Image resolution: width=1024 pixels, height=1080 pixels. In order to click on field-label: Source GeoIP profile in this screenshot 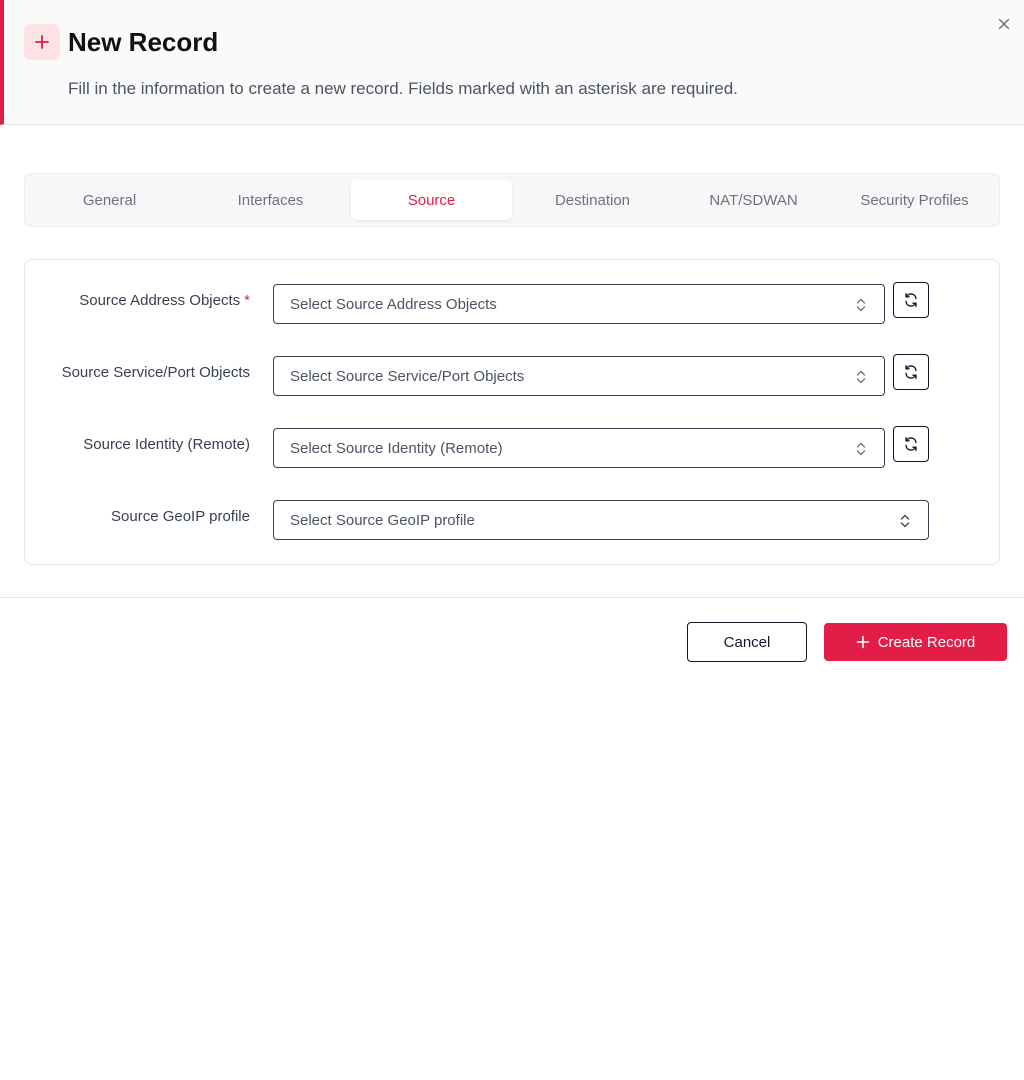, I will do `click(180, 516)`.